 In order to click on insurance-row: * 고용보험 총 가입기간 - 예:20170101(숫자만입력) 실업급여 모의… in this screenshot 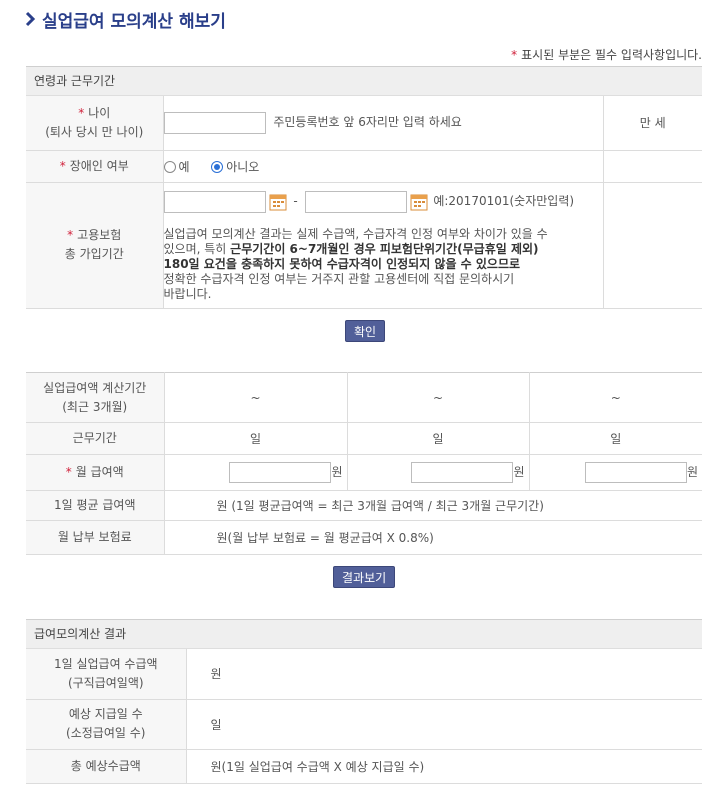, I will do `click(364, 245)`.